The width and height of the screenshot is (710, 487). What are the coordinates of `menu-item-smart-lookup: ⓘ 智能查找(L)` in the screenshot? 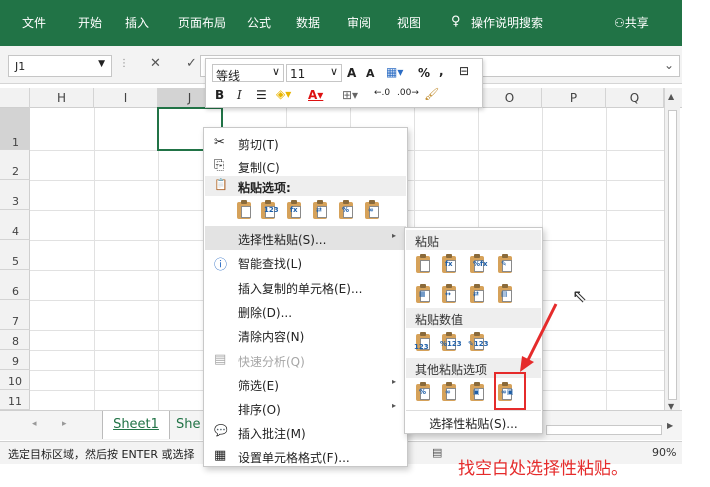 It's located at (305, 262).